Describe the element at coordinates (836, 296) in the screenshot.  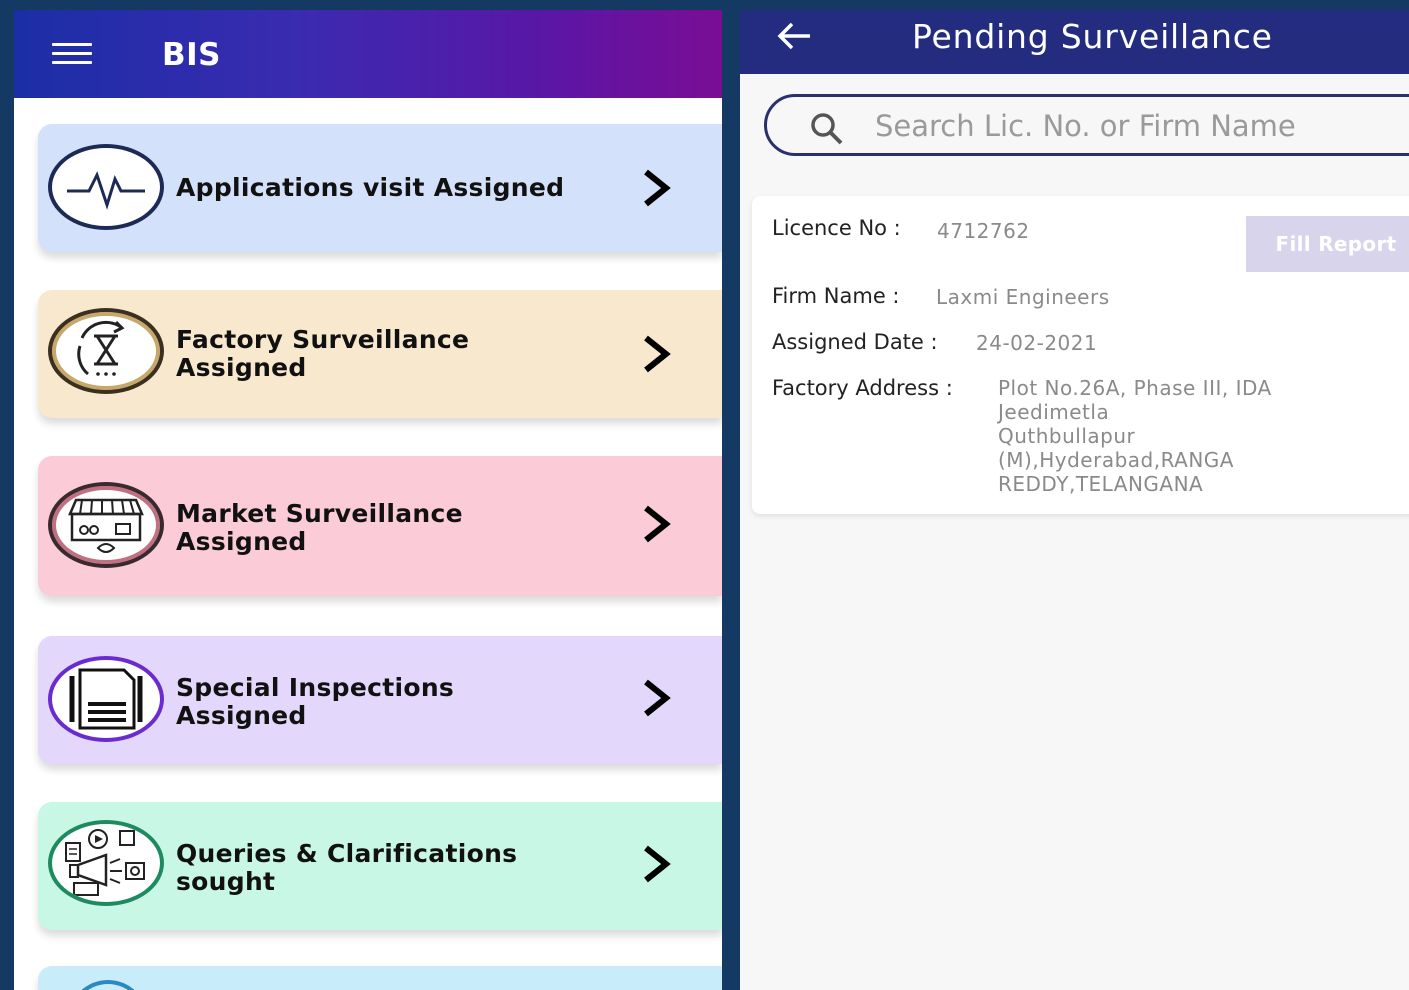
I see `firm-name-label: Firm Name :` at that location.